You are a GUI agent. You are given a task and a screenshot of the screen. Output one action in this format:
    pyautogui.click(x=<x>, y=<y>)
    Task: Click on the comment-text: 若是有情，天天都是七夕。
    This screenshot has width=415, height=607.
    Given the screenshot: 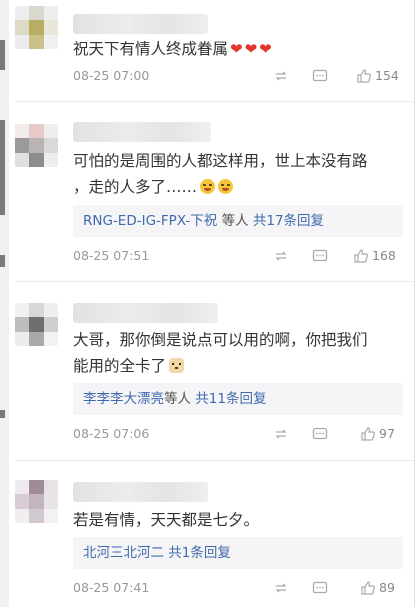 What is the action you would take?
    pyautogui.click(x=166, y=520)
    